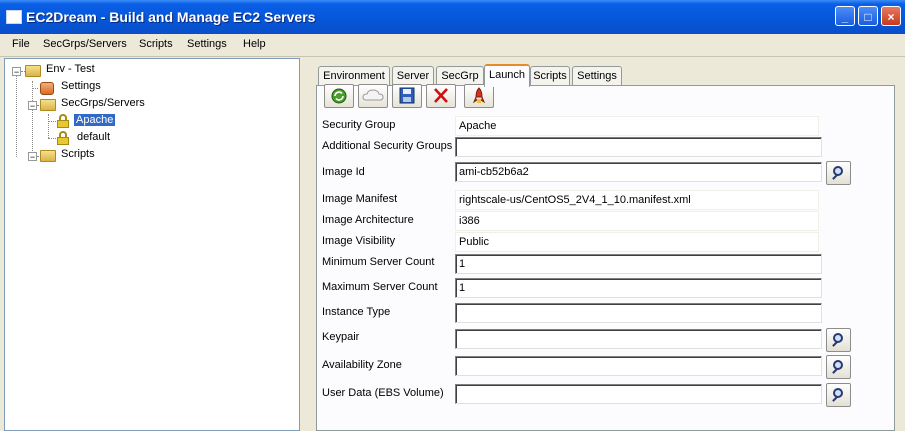  Describe the element at coordinates (838, 367) in the screenshot. I see `availability-zone-lookup-button` at that location.